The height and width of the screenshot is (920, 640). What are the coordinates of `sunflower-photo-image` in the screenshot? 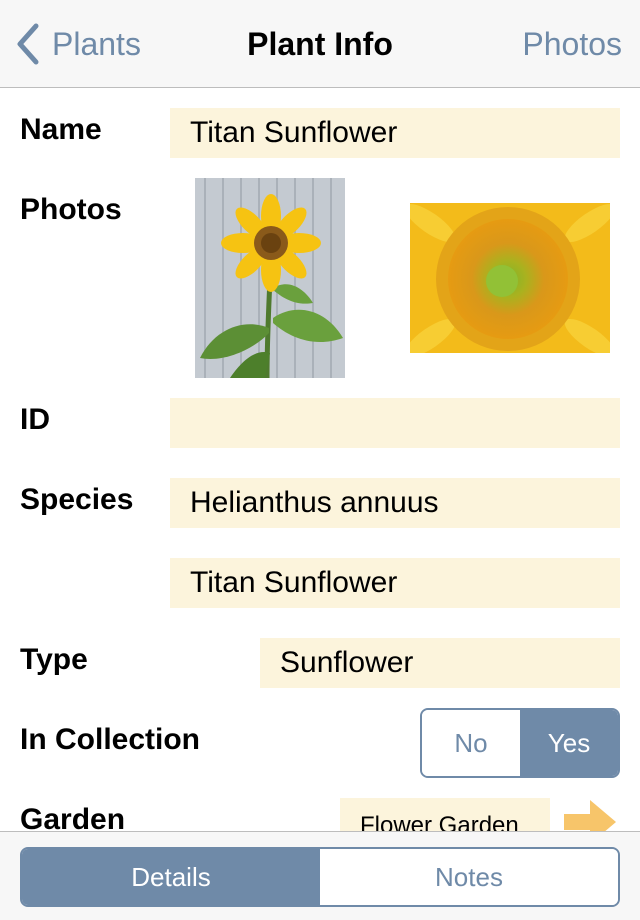 It's located at (270, 278).